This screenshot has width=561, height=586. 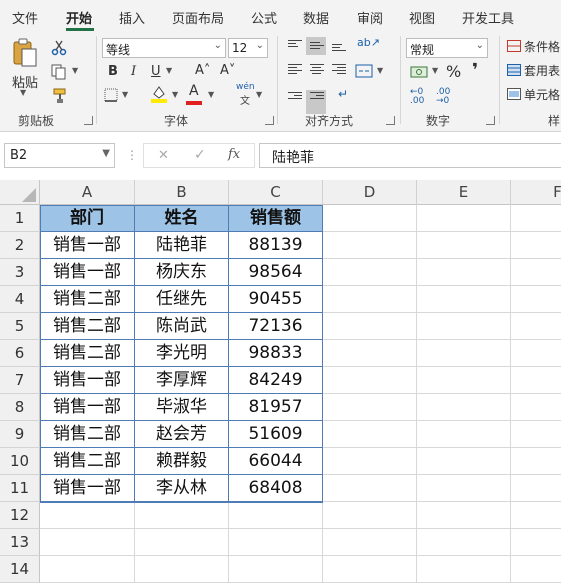 What do you see at coordinates (276, 299) in the screenshot?
I see `table-cell: 90455` at bounding box center [276, 299].